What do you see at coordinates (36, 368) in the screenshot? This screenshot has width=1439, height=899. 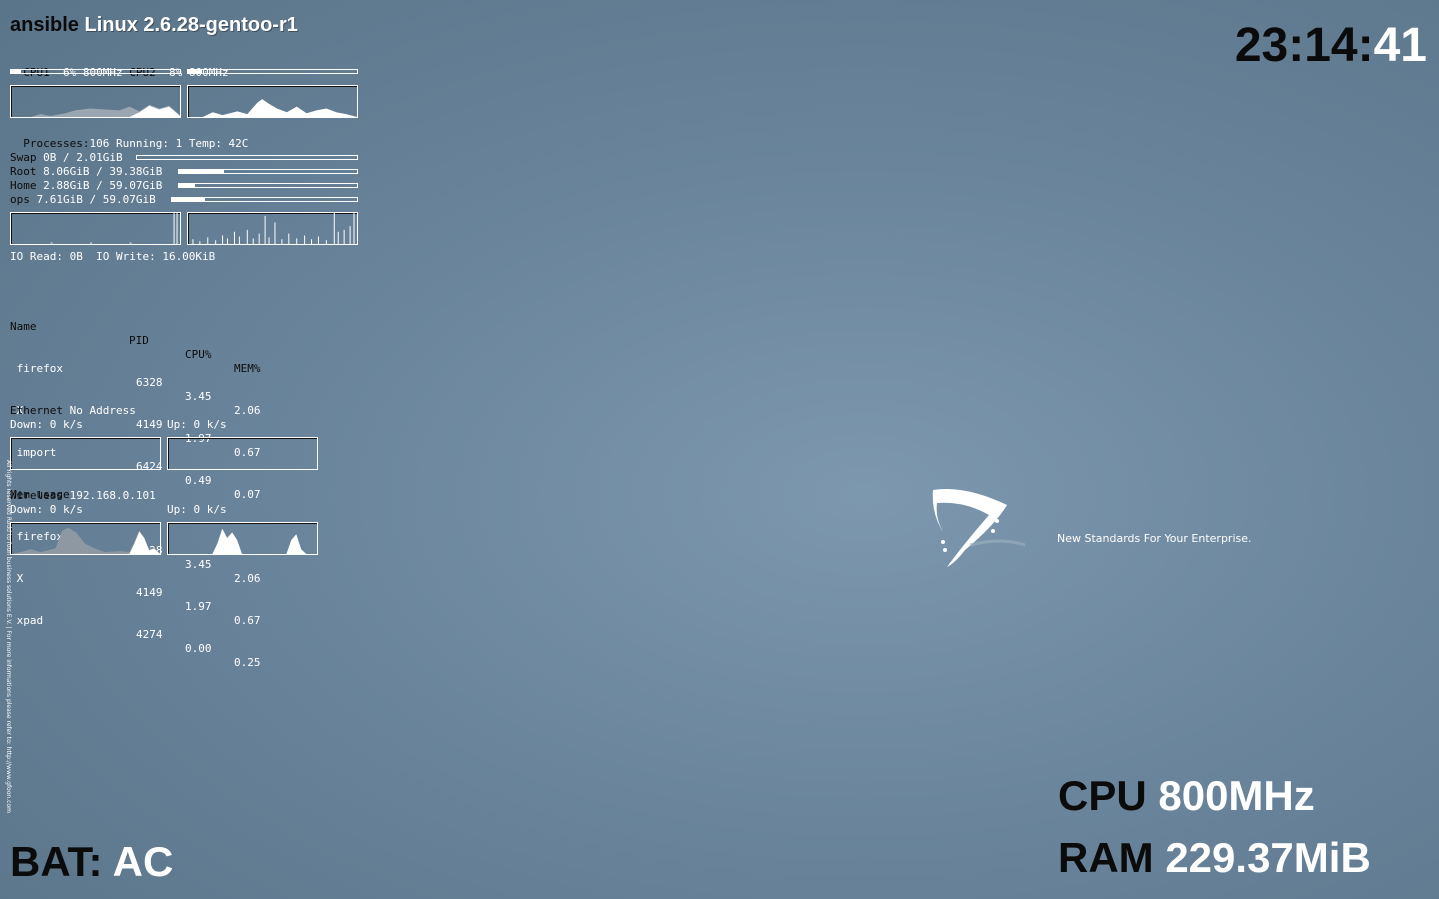 I see `process-name: firefox` at bounding box center [36, 368].